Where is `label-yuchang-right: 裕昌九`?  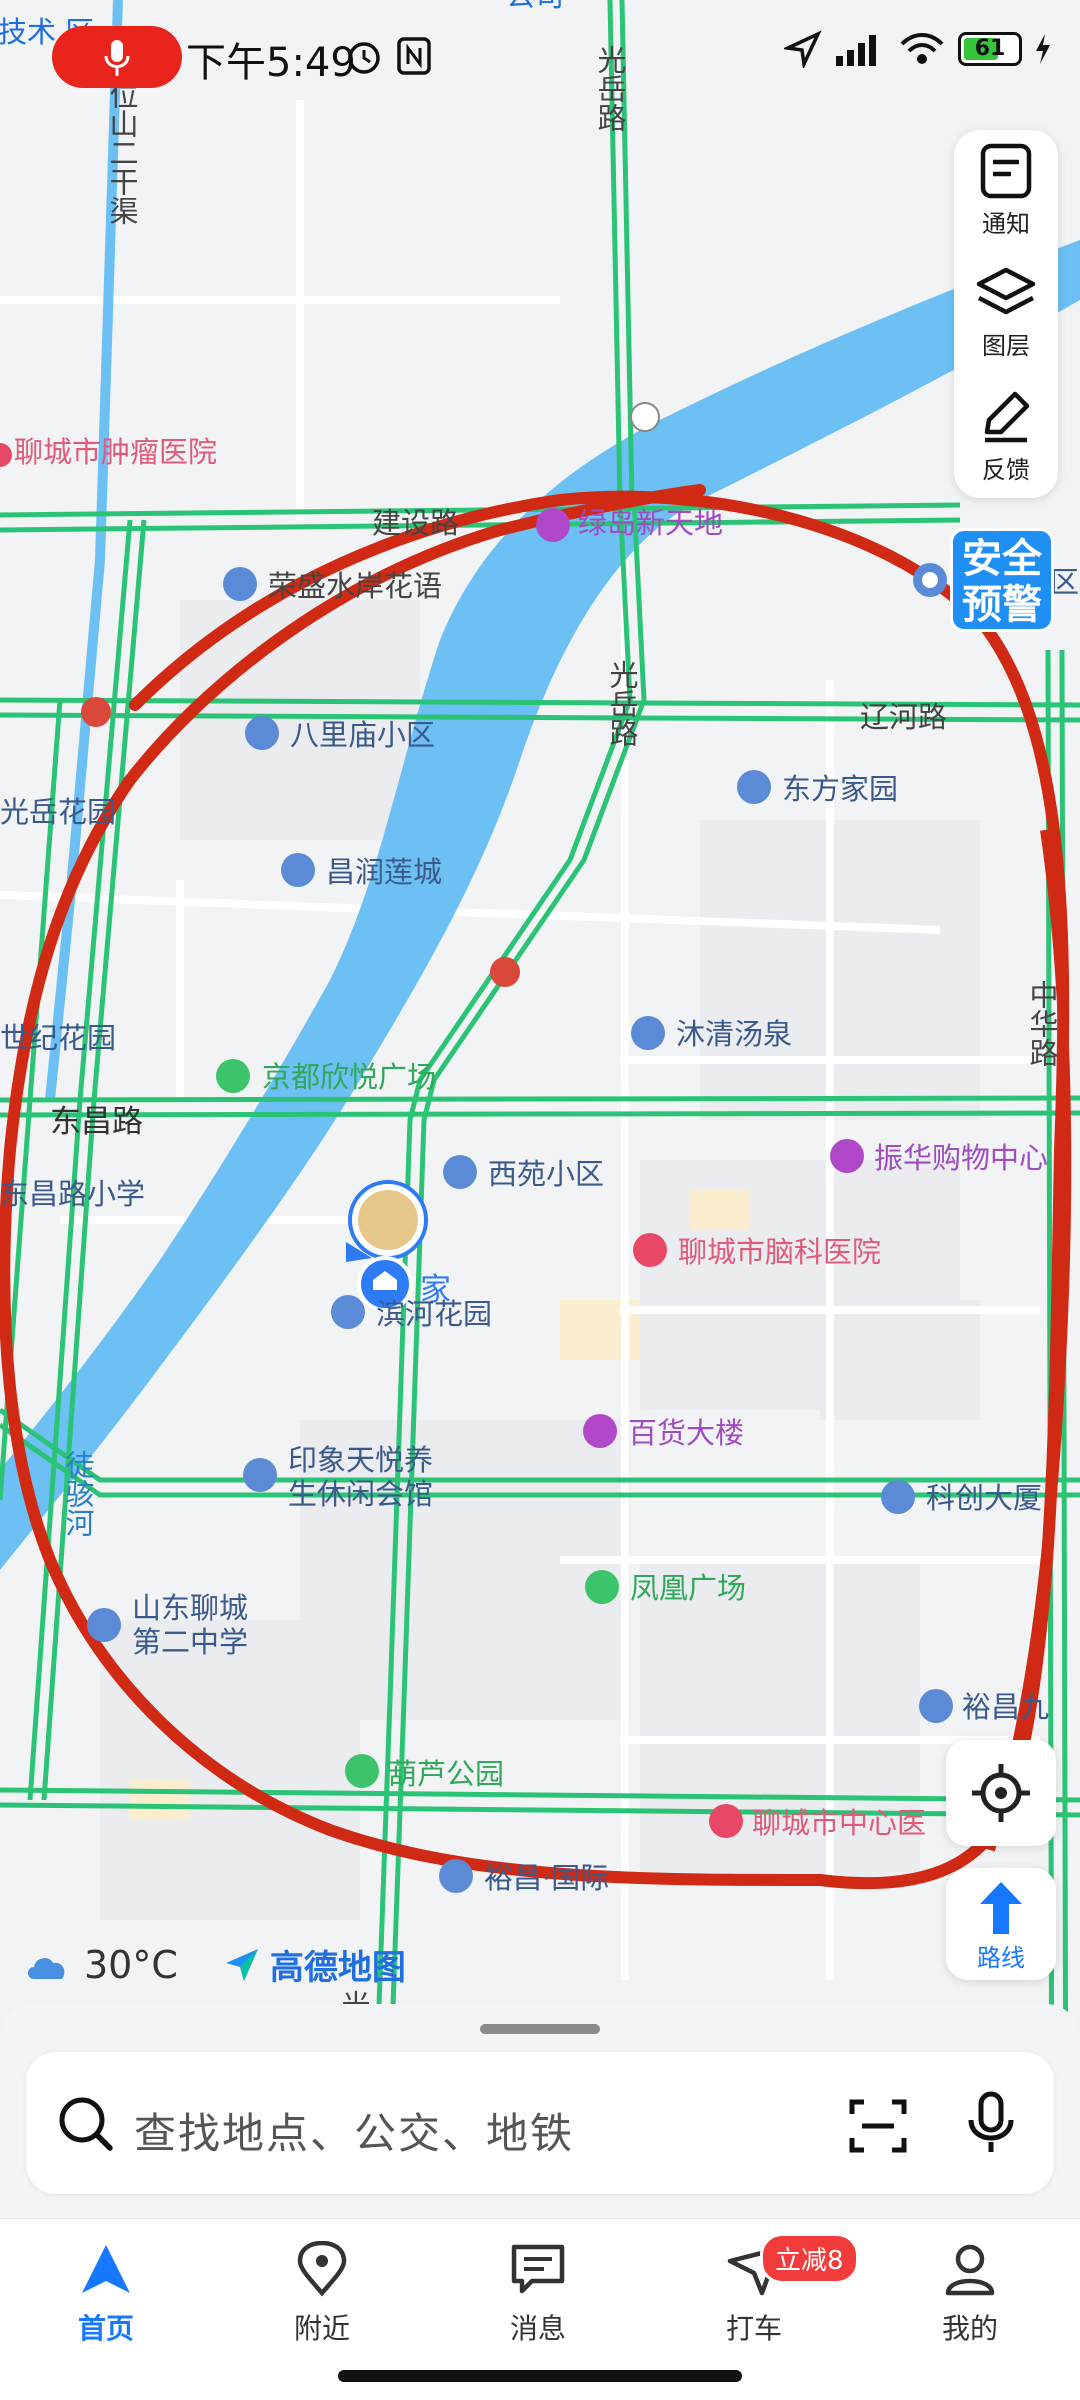 label-yuchang-right: 裕昌九 is located at coordinates (1005, 1707).